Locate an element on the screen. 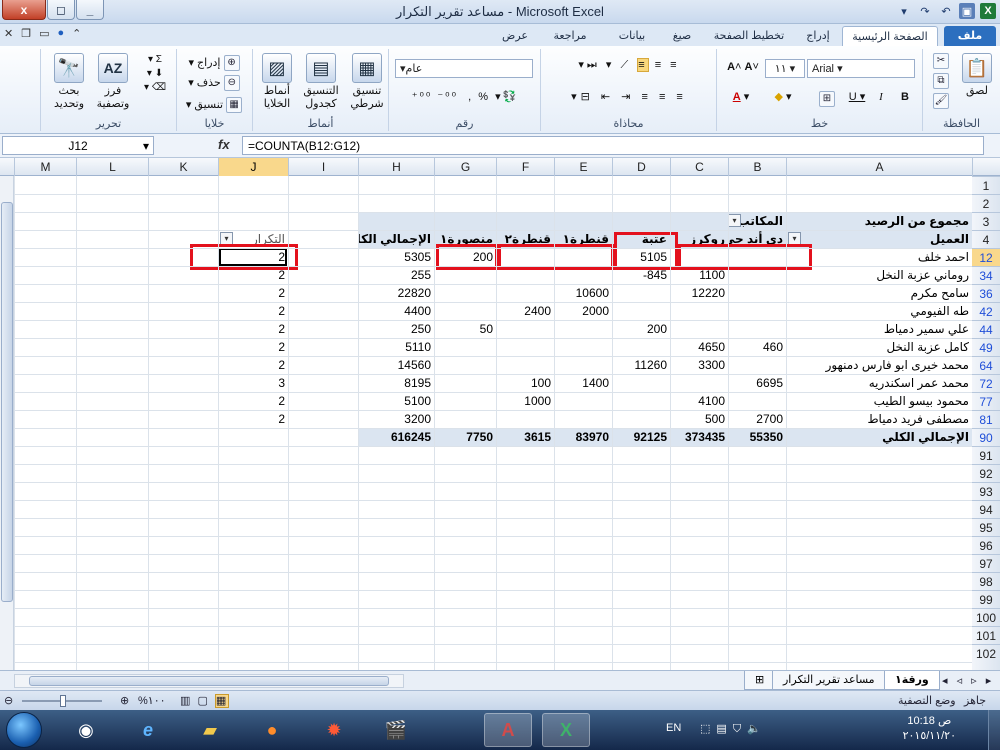  pivot-value: 22820 is located at coordinates (396, 293).